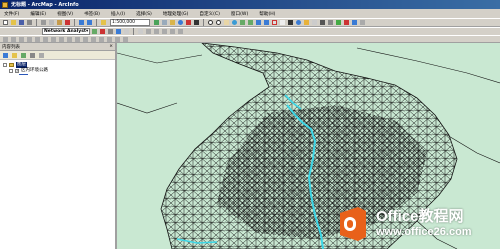 The width and height of the screenshot is (500, 249). I want to click on print-icon, so click(29, 22).